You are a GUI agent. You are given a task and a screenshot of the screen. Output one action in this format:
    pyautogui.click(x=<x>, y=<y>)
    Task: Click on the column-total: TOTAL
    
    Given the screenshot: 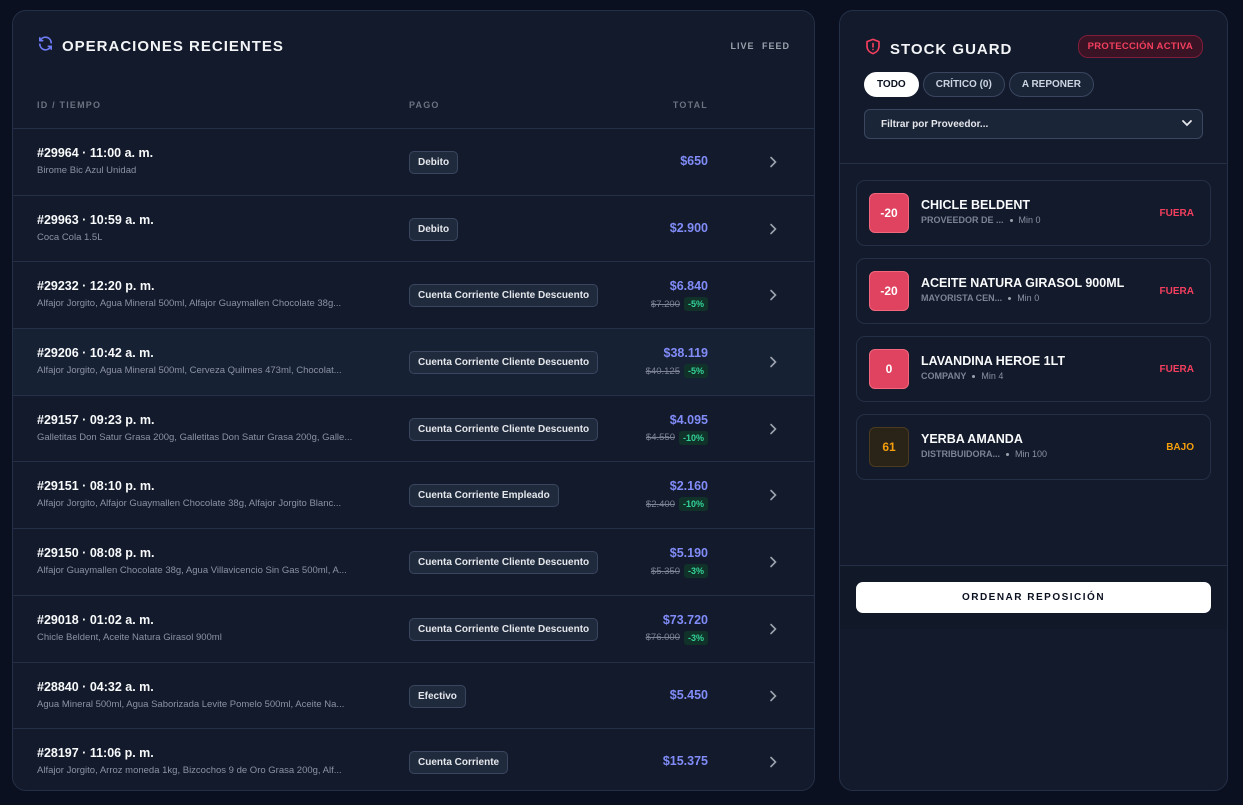 What is the action you would take?
    pyautogui.click(x=690, y=105)
    